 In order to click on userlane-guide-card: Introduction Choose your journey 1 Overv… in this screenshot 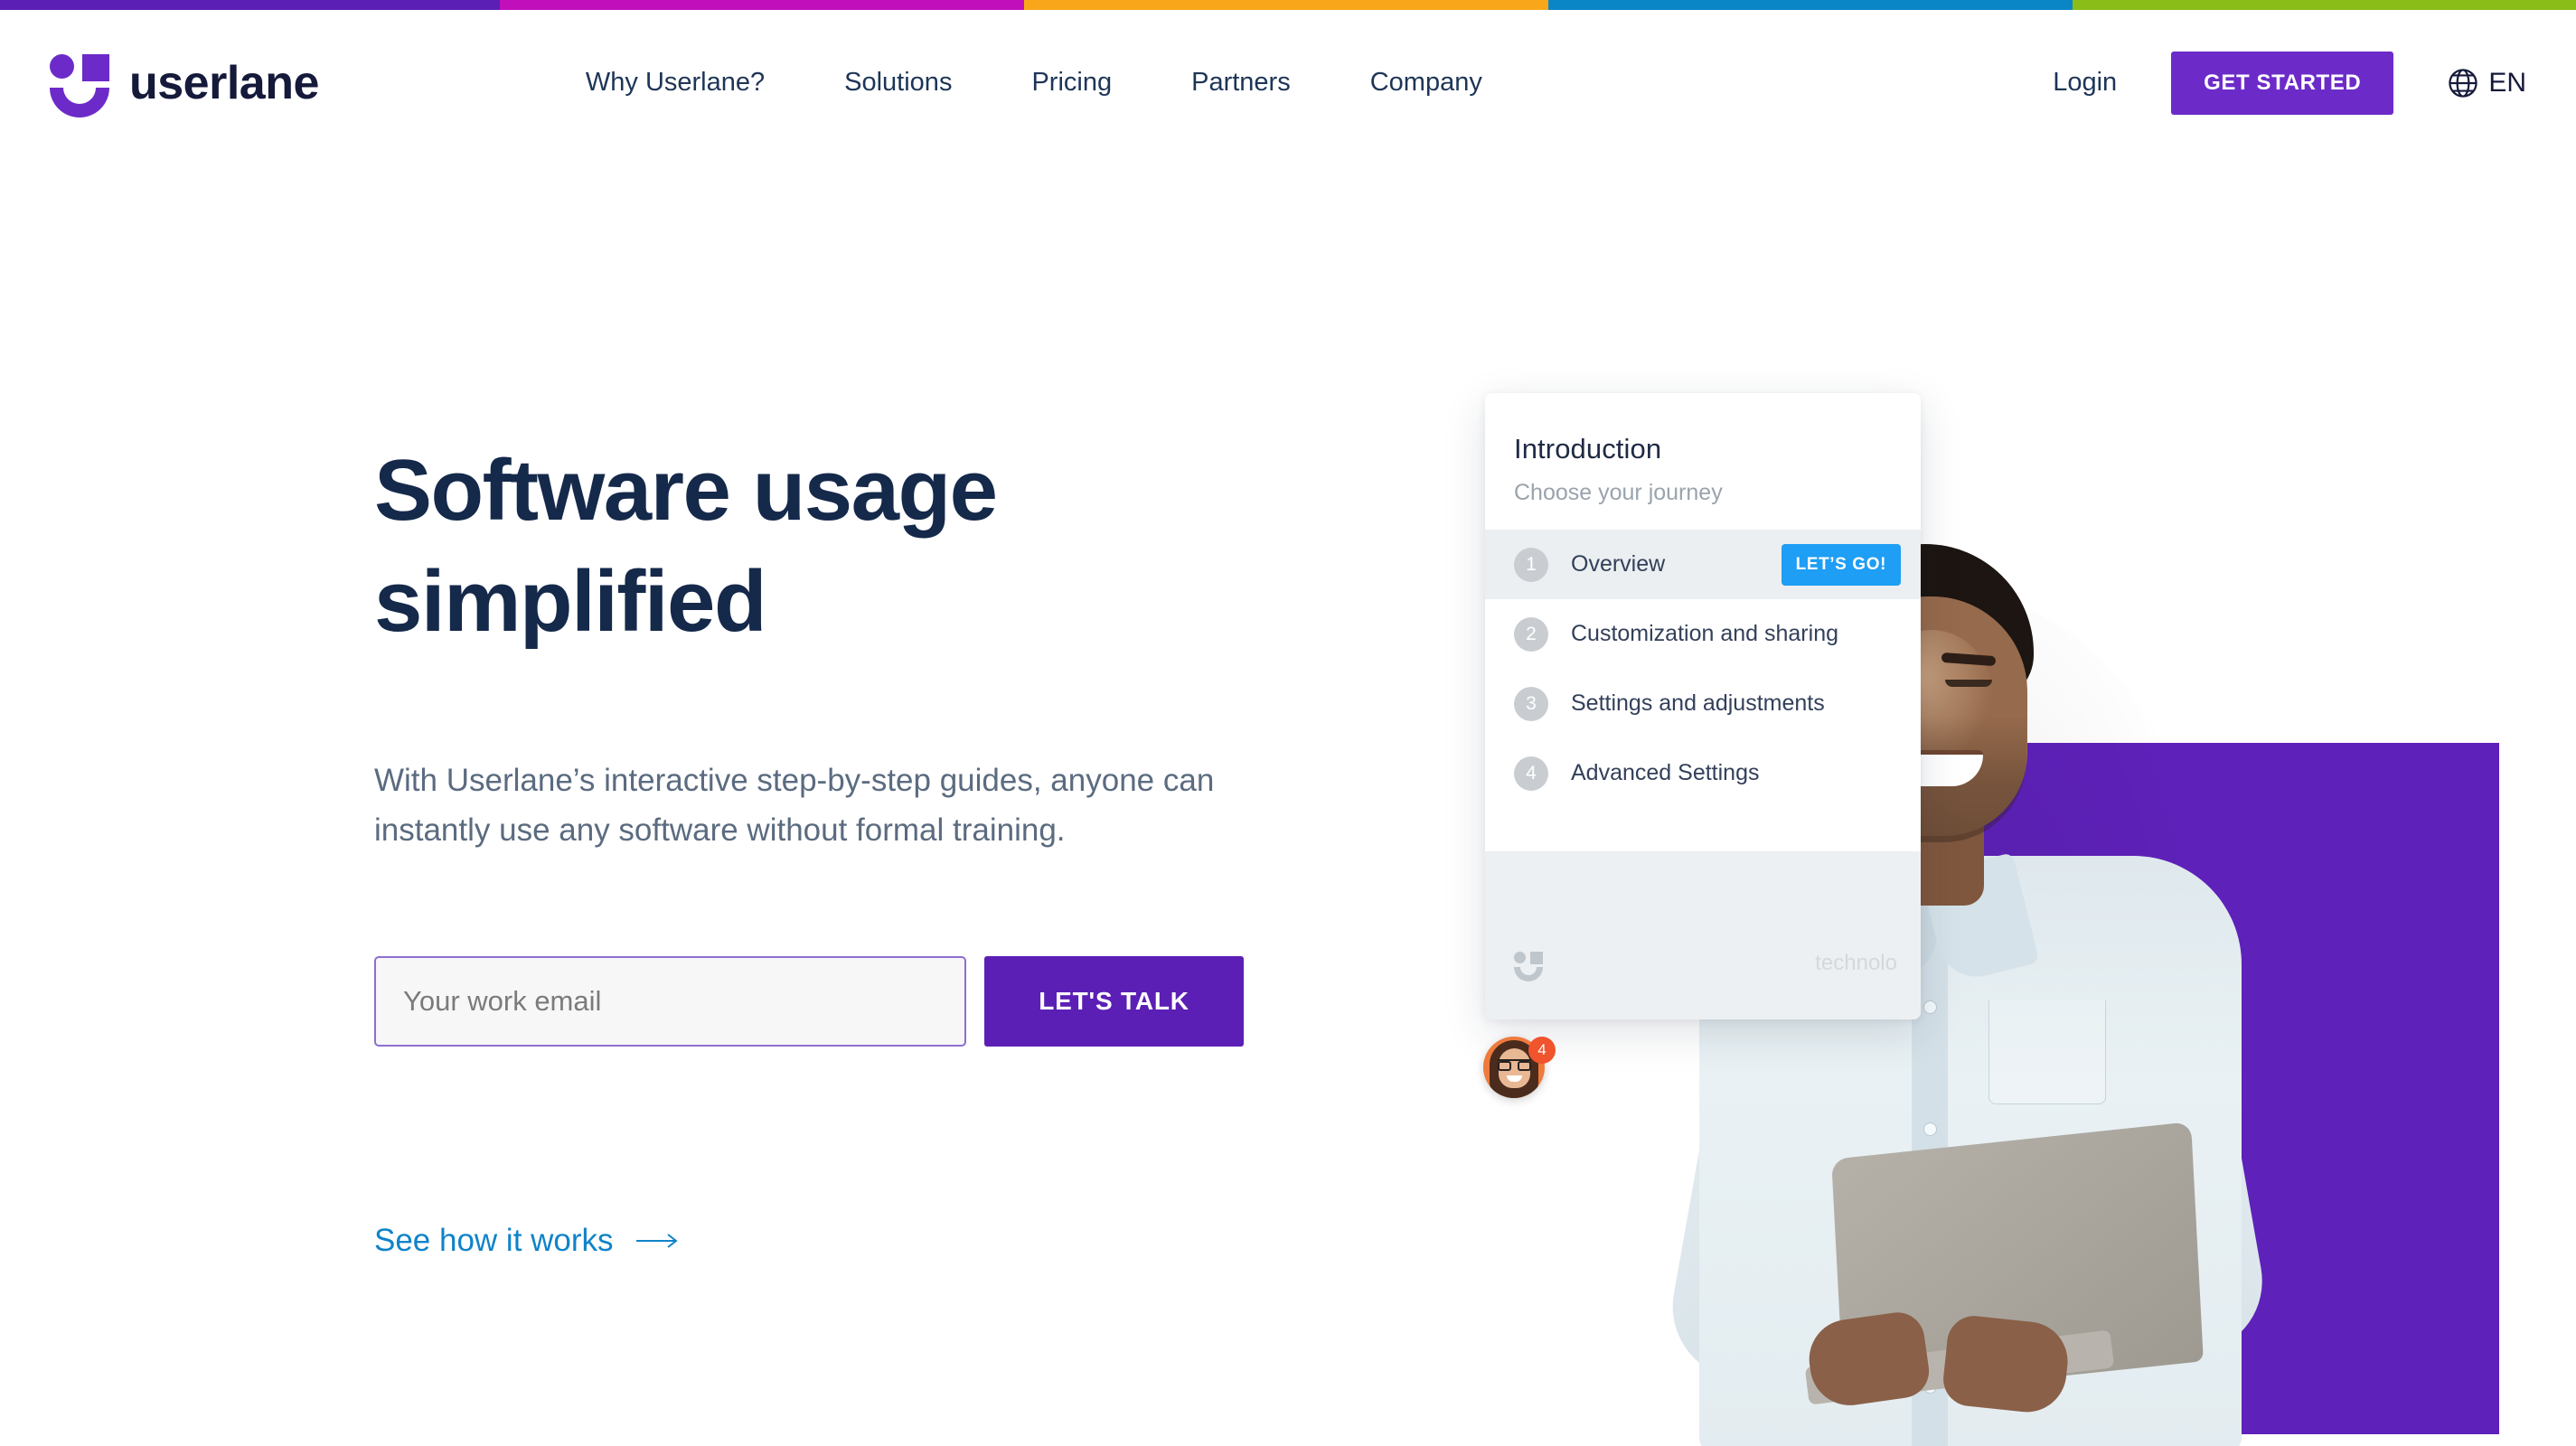, I will do `click(1703, 706)`.